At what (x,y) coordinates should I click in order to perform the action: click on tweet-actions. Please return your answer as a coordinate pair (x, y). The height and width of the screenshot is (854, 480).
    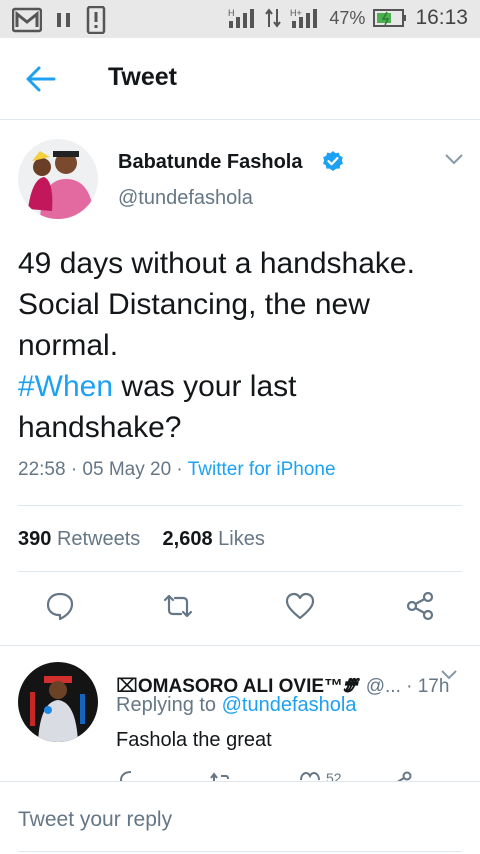
    Looking at the image, I should click on (240, 610).